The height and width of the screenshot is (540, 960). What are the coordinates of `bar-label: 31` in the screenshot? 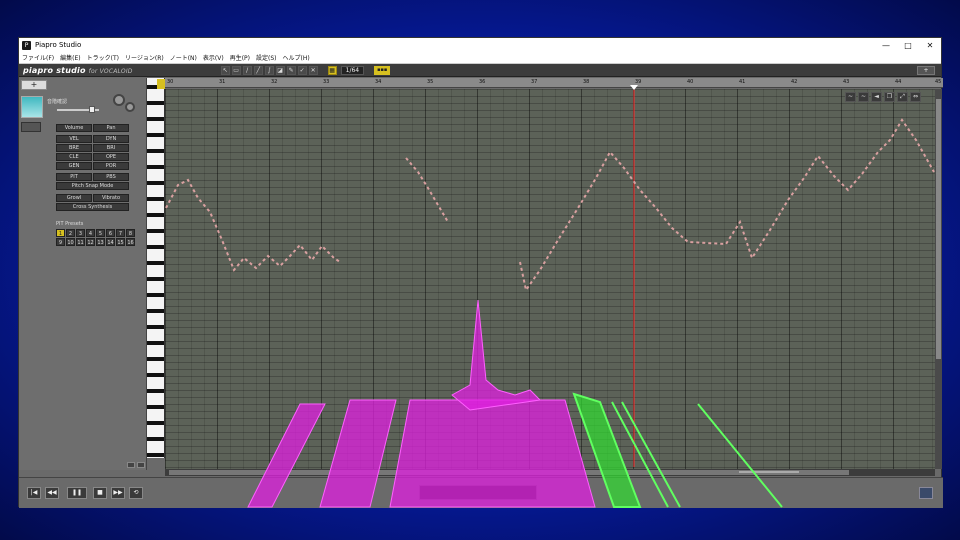 It's located at (222, 82).